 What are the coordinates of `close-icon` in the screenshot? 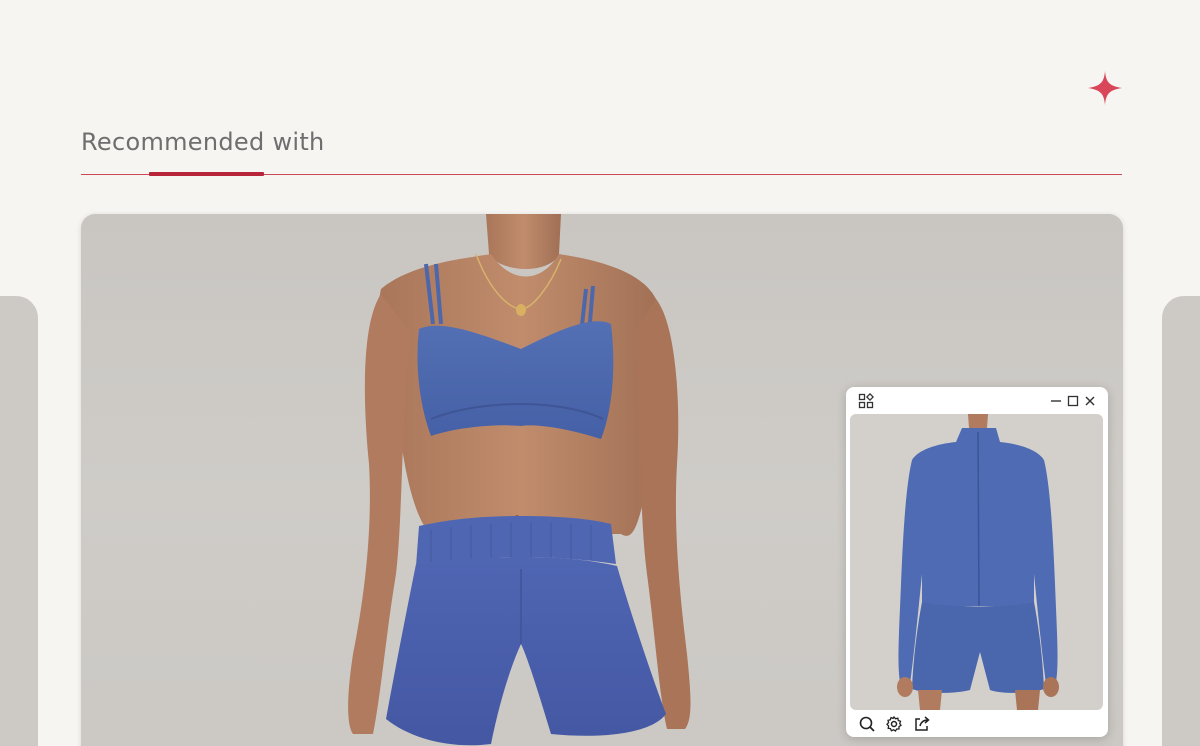 It's located at (1090, 401).